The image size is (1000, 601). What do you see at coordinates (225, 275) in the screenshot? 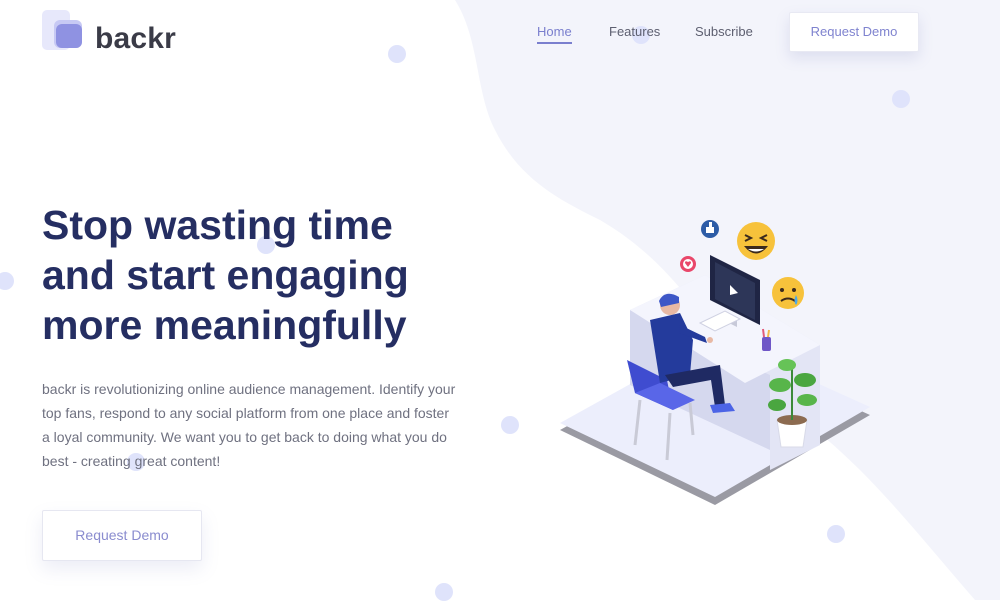
I see `hero-title-line: and start engaging` at bounding box center [225, 275].